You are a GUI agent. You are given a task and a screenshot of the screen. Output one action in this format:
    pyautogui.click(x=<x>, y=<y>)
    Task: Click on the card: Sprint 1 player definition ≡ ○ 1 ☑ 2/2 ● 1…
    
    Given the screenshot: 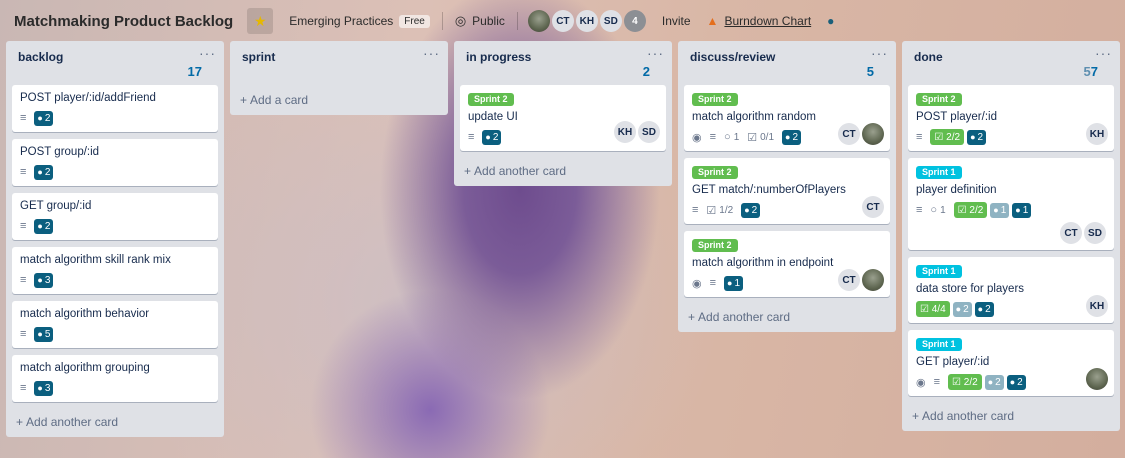 What is the action you would take?
    pyautogui.click(x=1011, y=204)
    